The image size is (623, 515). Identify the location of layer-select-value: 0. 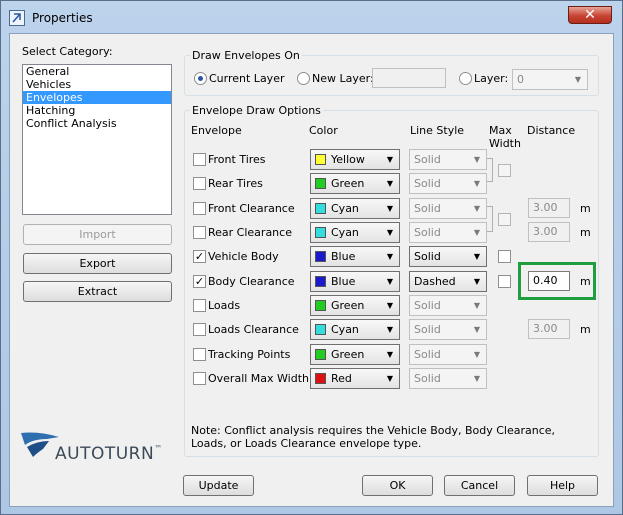
(520, 79).